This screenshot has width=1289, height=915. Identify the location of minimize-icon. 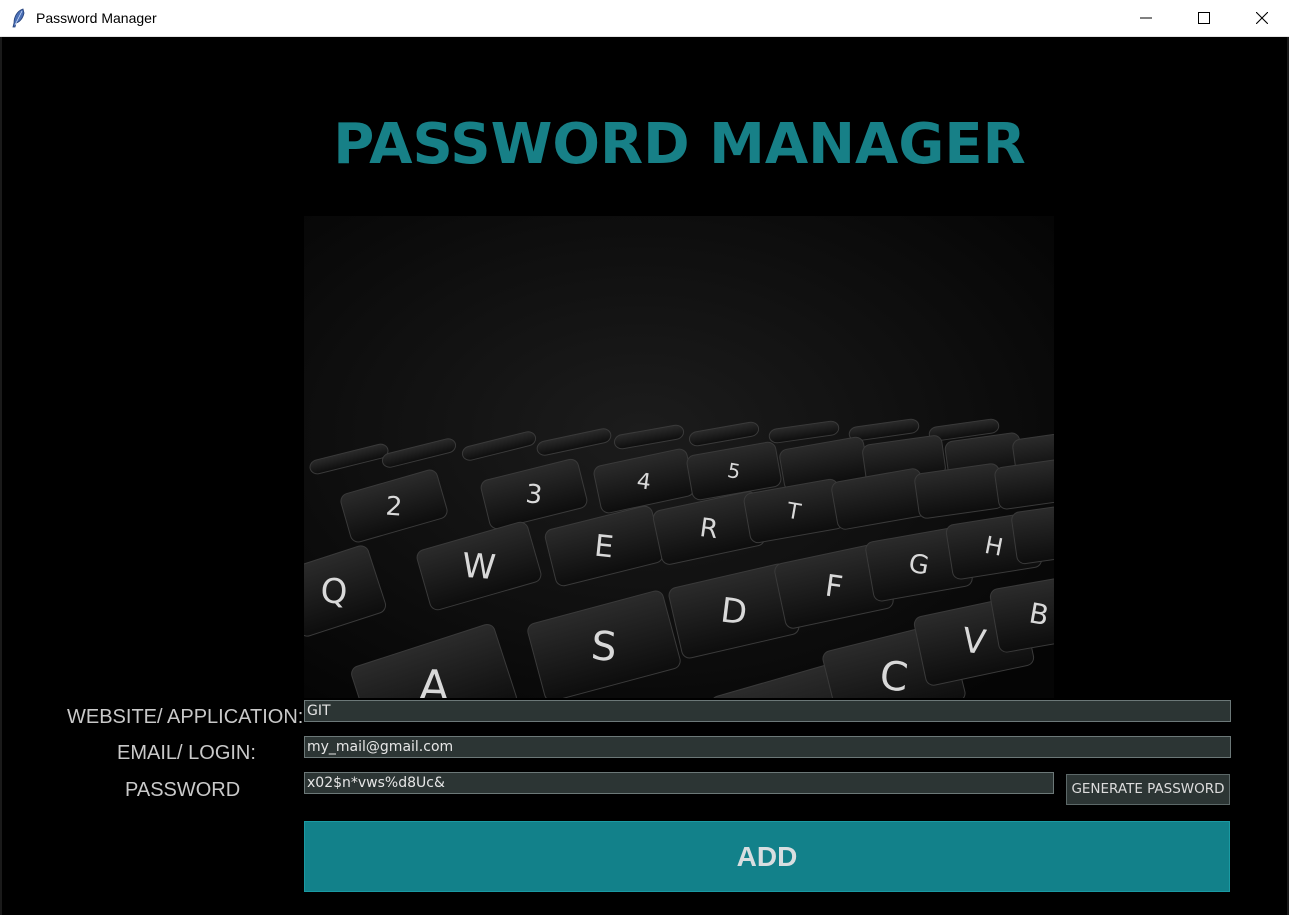
(1146, 18).